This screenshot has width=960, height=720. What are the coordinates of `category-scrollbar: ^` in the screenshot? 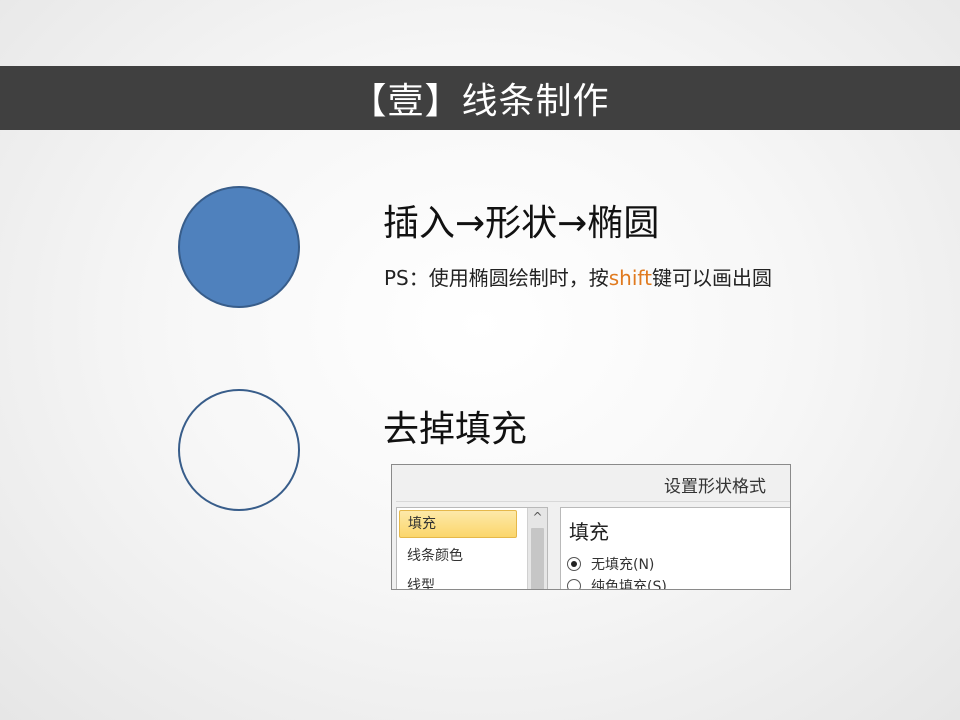 It's located at (537, 548).